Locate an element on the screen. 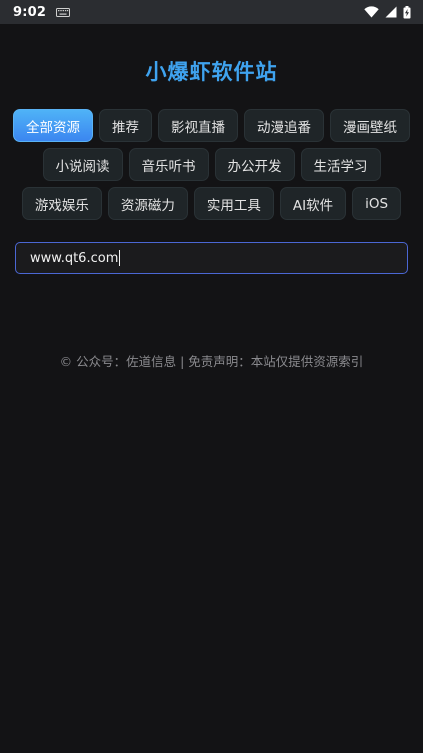 Image resolution: width=423 pixels, height=753 pixels. status-right is located at coordinates (387, 12).